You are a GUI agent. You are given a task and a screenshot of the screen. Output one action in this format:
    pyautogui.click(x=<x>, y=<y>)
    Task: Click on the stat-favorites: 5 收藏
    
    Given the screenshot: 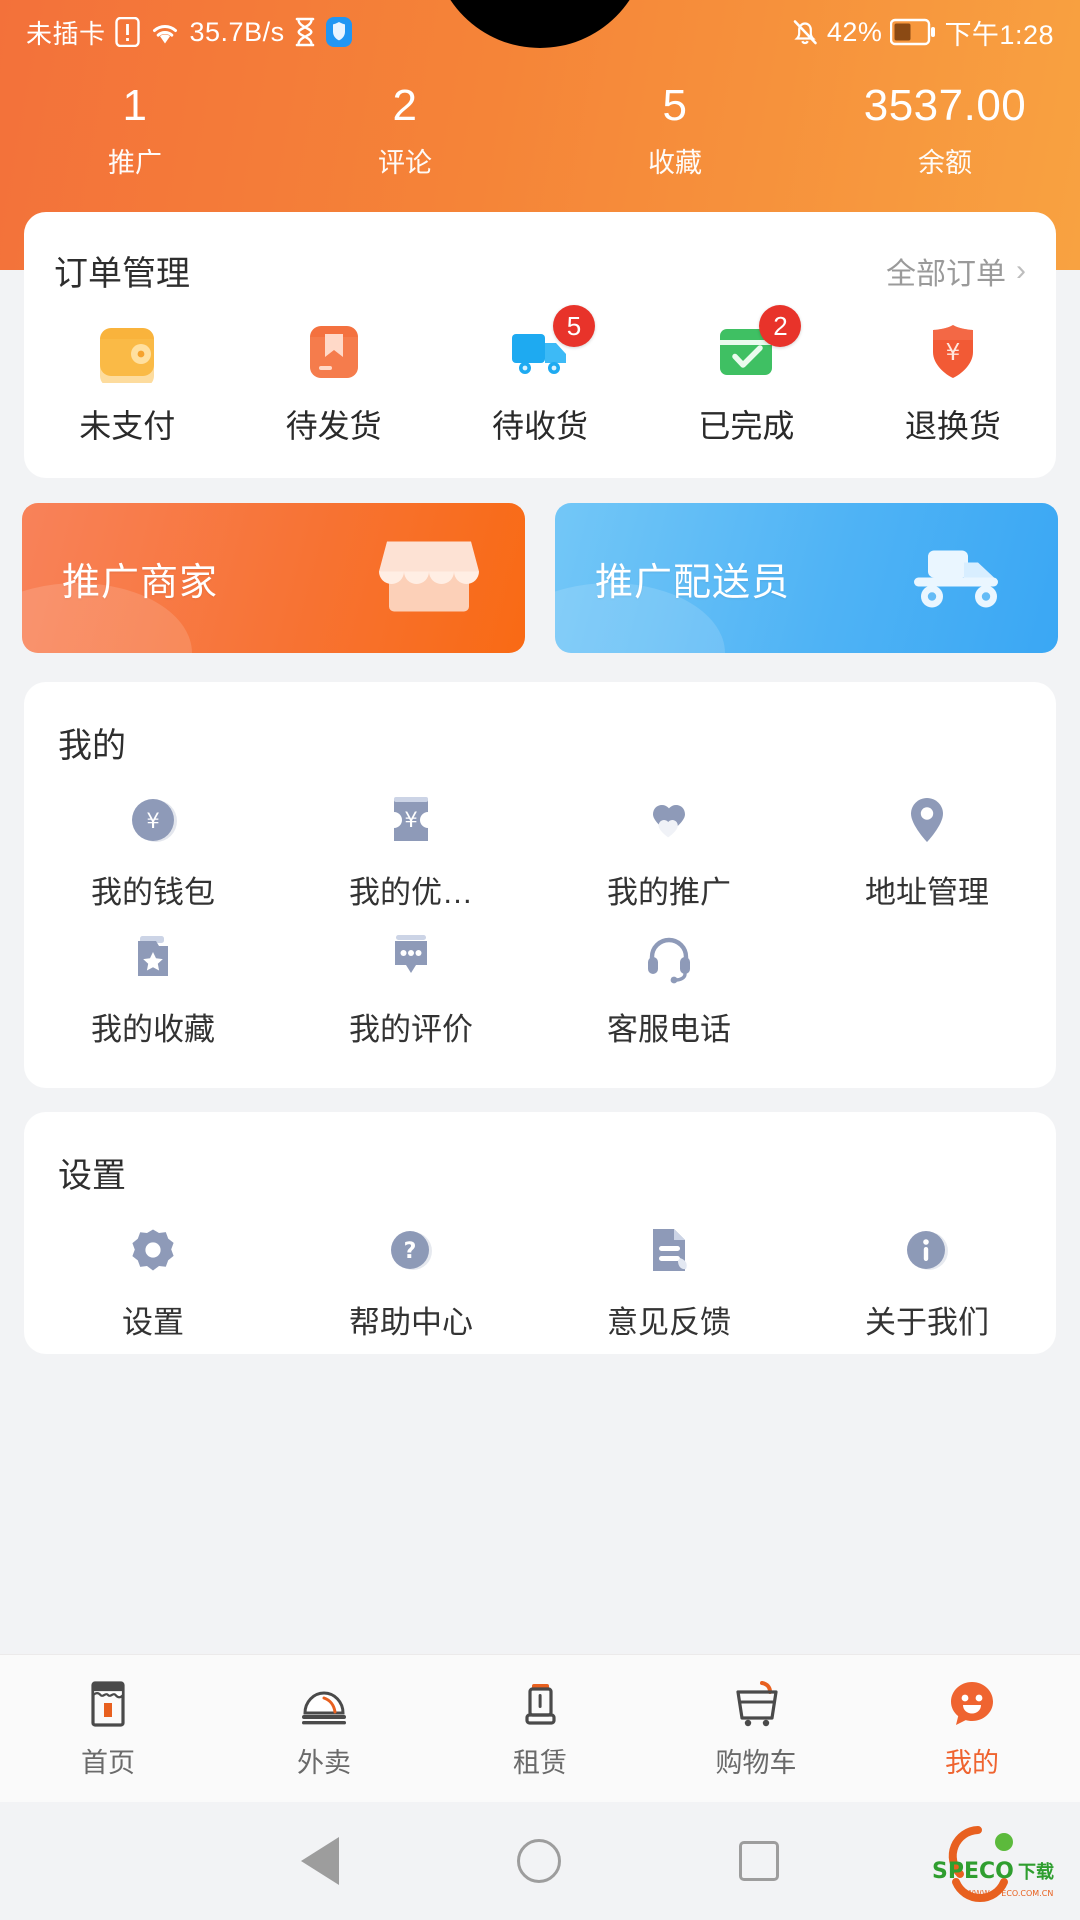 What is the action you would take?
    pyautogui.click(x=675, y=129)
    